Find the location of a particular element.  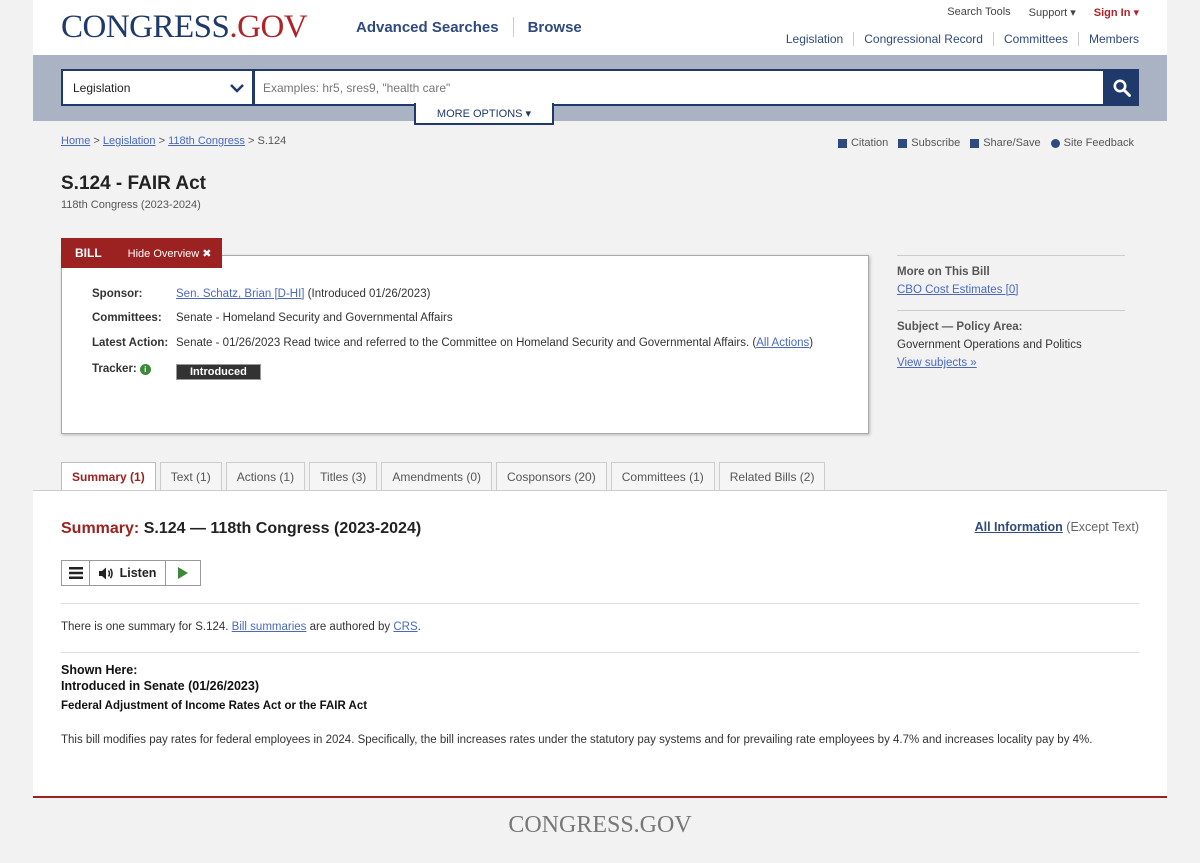

search-button is located at coordinates (1122, 87).